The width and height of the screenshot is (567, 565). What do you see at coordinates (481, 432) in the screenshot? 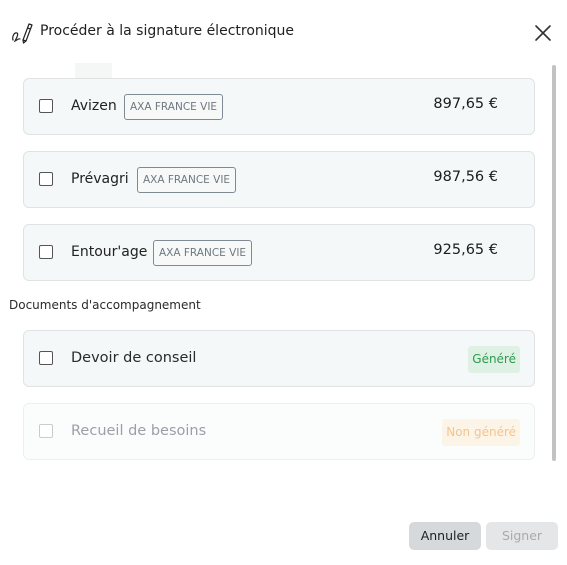
I see `status-badge: Non généré` at bounding box center [481, 432].